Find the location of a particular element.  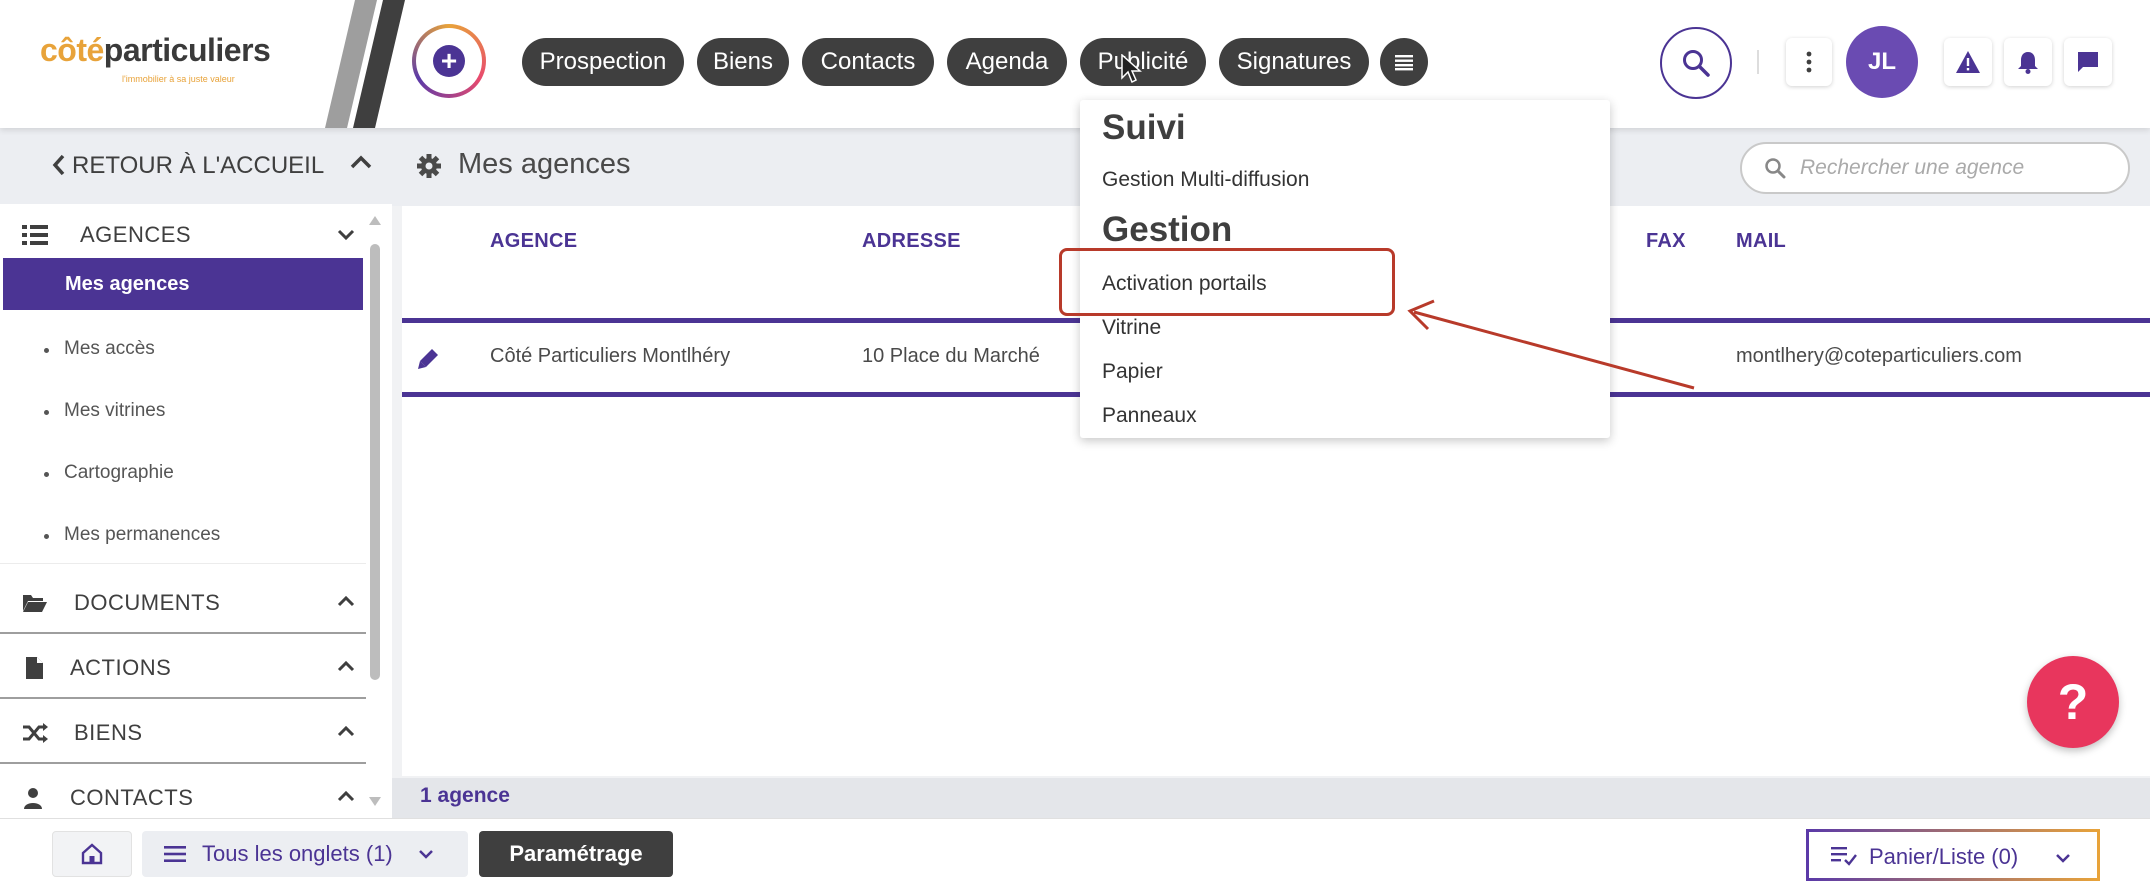

quick-add-button: + is located at coordinates (449, 61).